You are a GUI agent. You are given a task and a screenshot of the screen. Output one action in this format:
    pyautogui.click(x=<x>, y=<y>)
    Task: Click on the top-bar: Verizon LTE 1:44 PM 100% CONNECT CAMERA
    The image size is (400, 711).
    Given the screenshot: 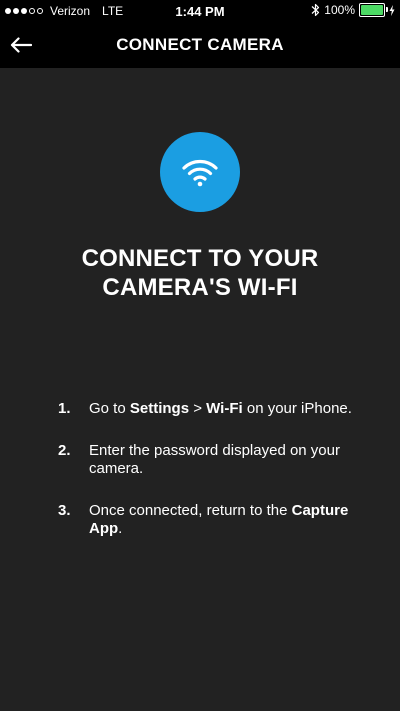 What is the action you would take?
    pyautogui.click(x=200, y=34)
    